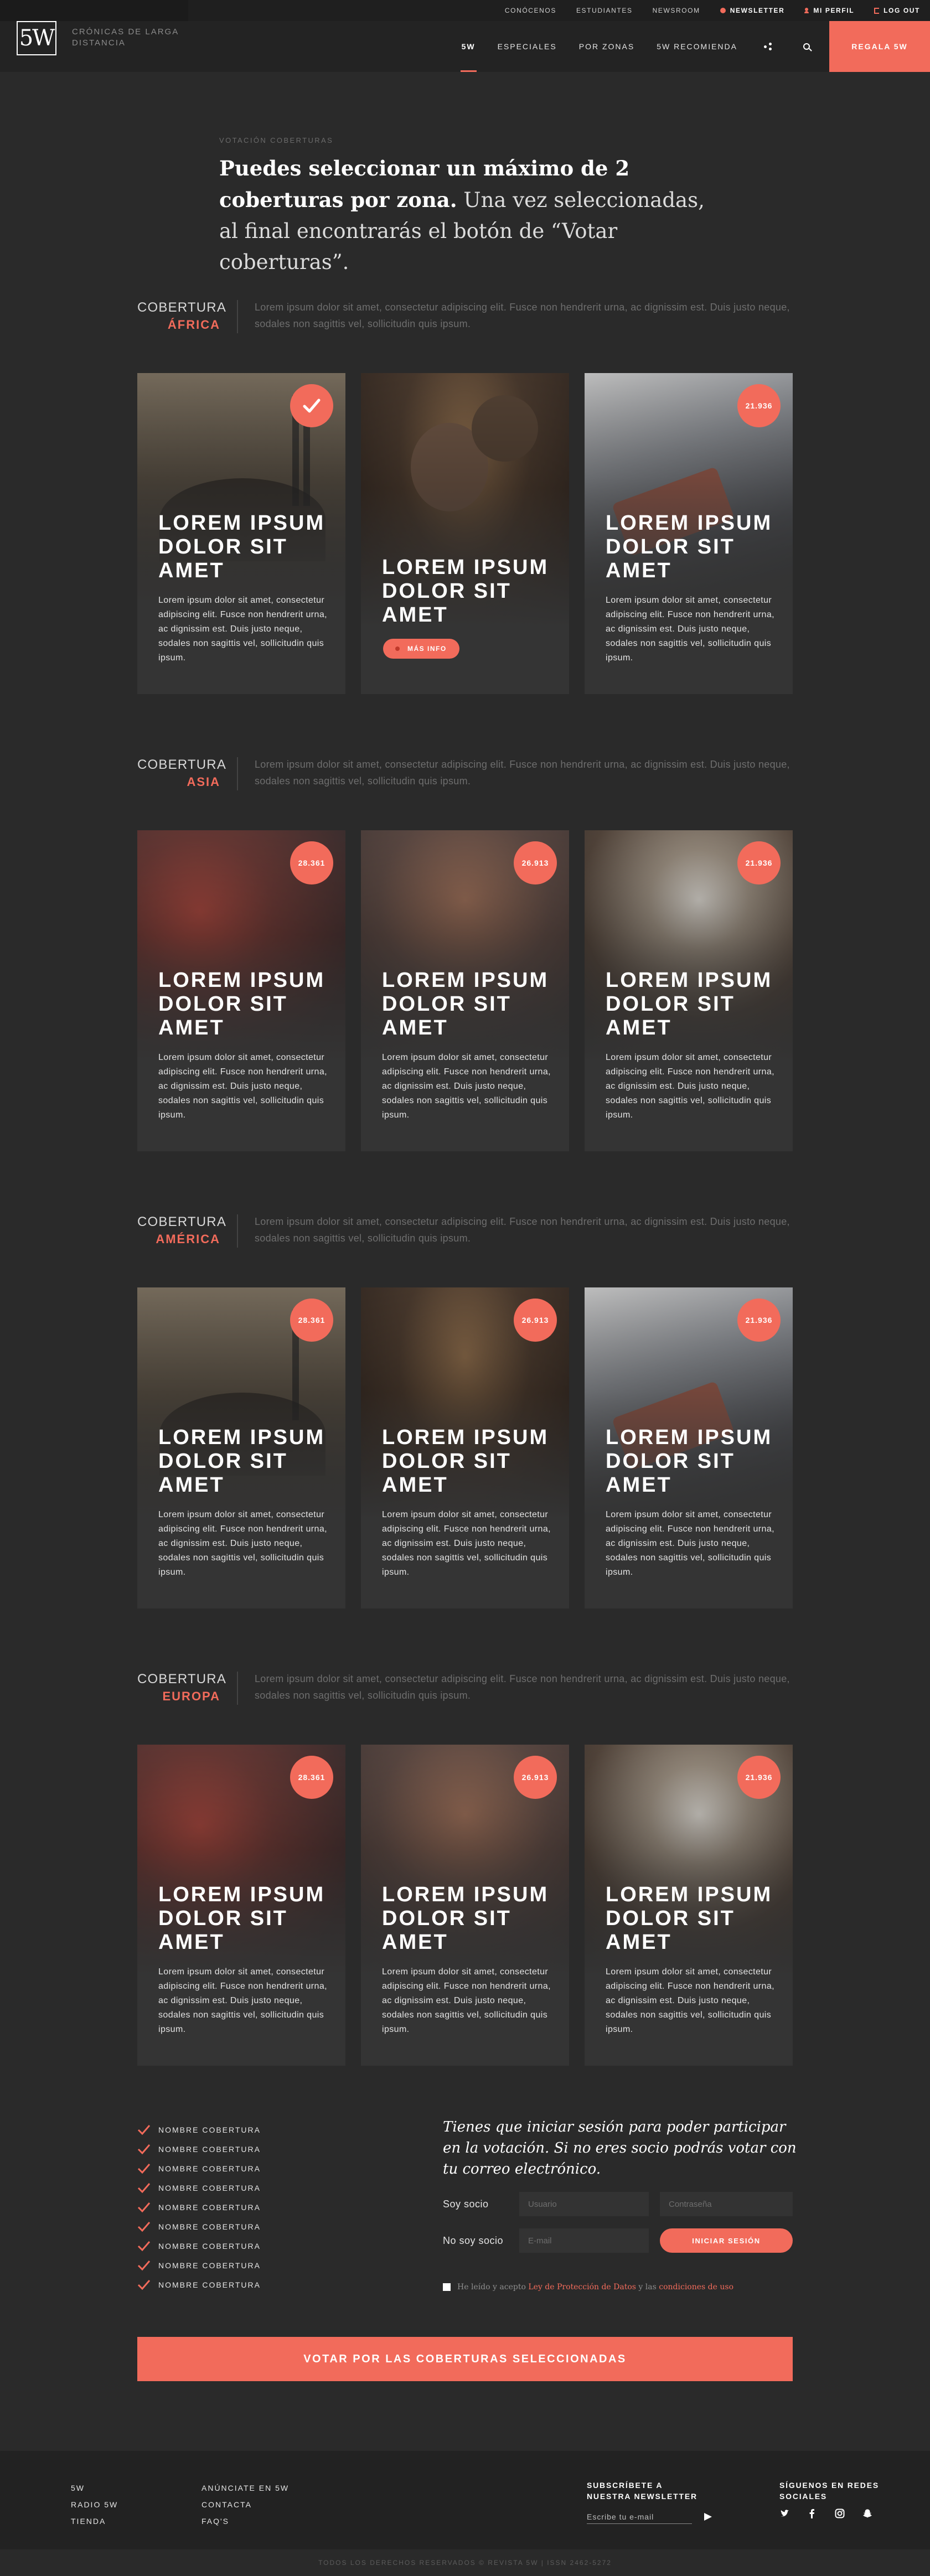  Describe the element at coordinates (181, 773) in the screenshot. I see `section-label: Cobertura Asia` at that location.